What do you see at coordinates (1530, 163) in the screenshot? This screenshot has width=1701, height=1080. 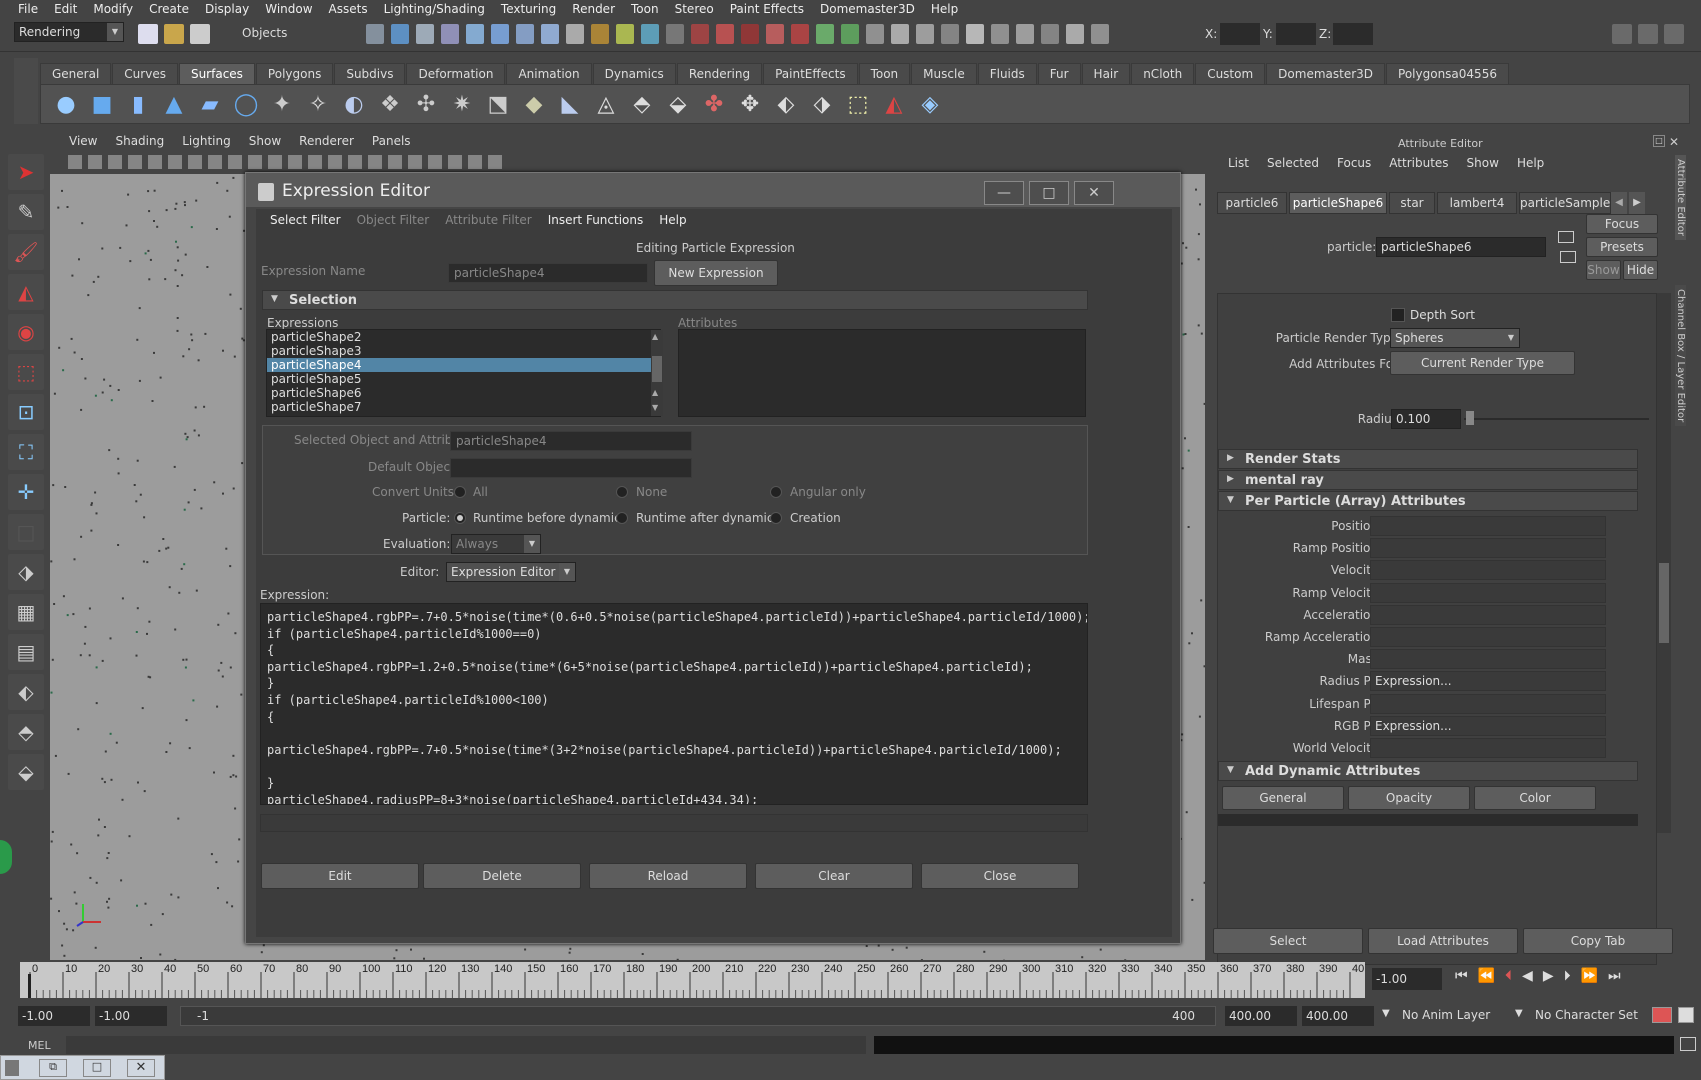 I see `ae-menu-help: Help` at bounding box center [1530, 163].